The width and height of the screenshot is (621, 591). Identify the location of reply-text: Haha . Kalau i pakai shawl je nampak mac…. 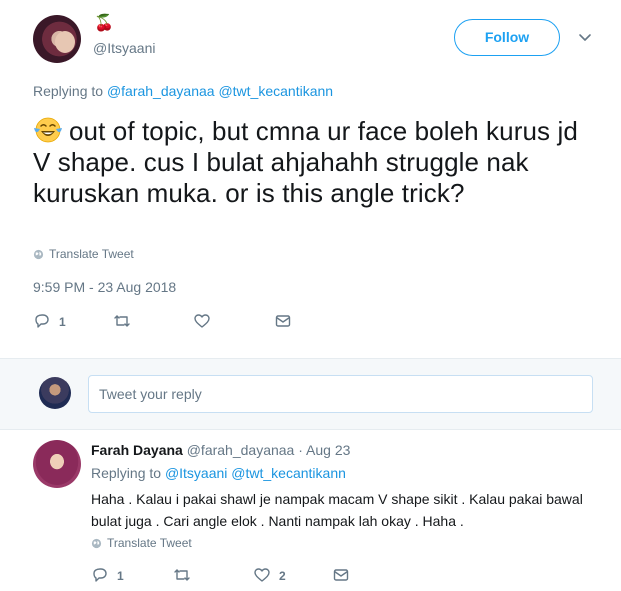
(337, 510).